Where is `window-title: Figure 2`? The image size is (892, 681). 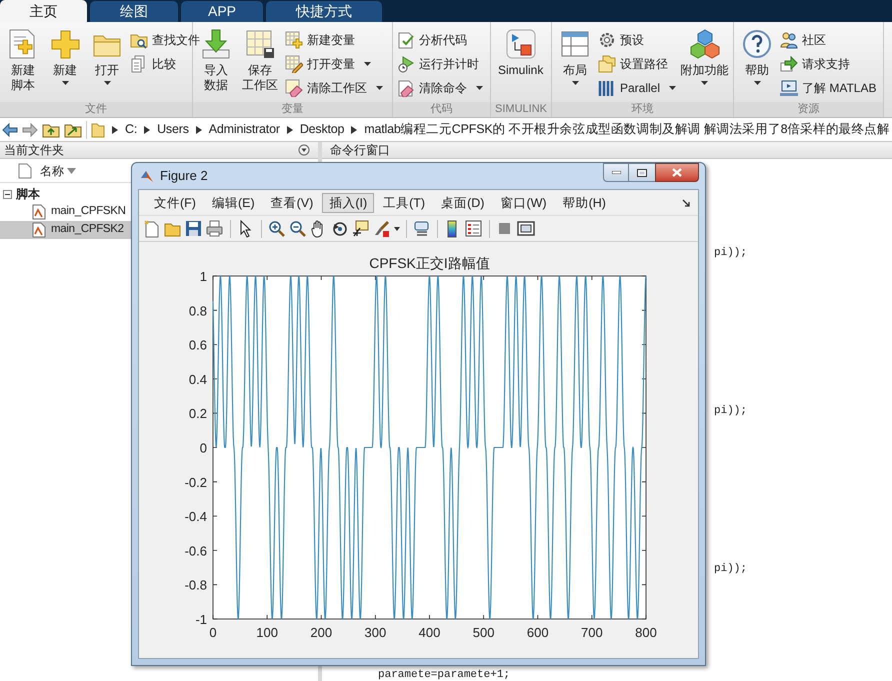 window-title: Figure 2 is located at coordinates (184, 176).